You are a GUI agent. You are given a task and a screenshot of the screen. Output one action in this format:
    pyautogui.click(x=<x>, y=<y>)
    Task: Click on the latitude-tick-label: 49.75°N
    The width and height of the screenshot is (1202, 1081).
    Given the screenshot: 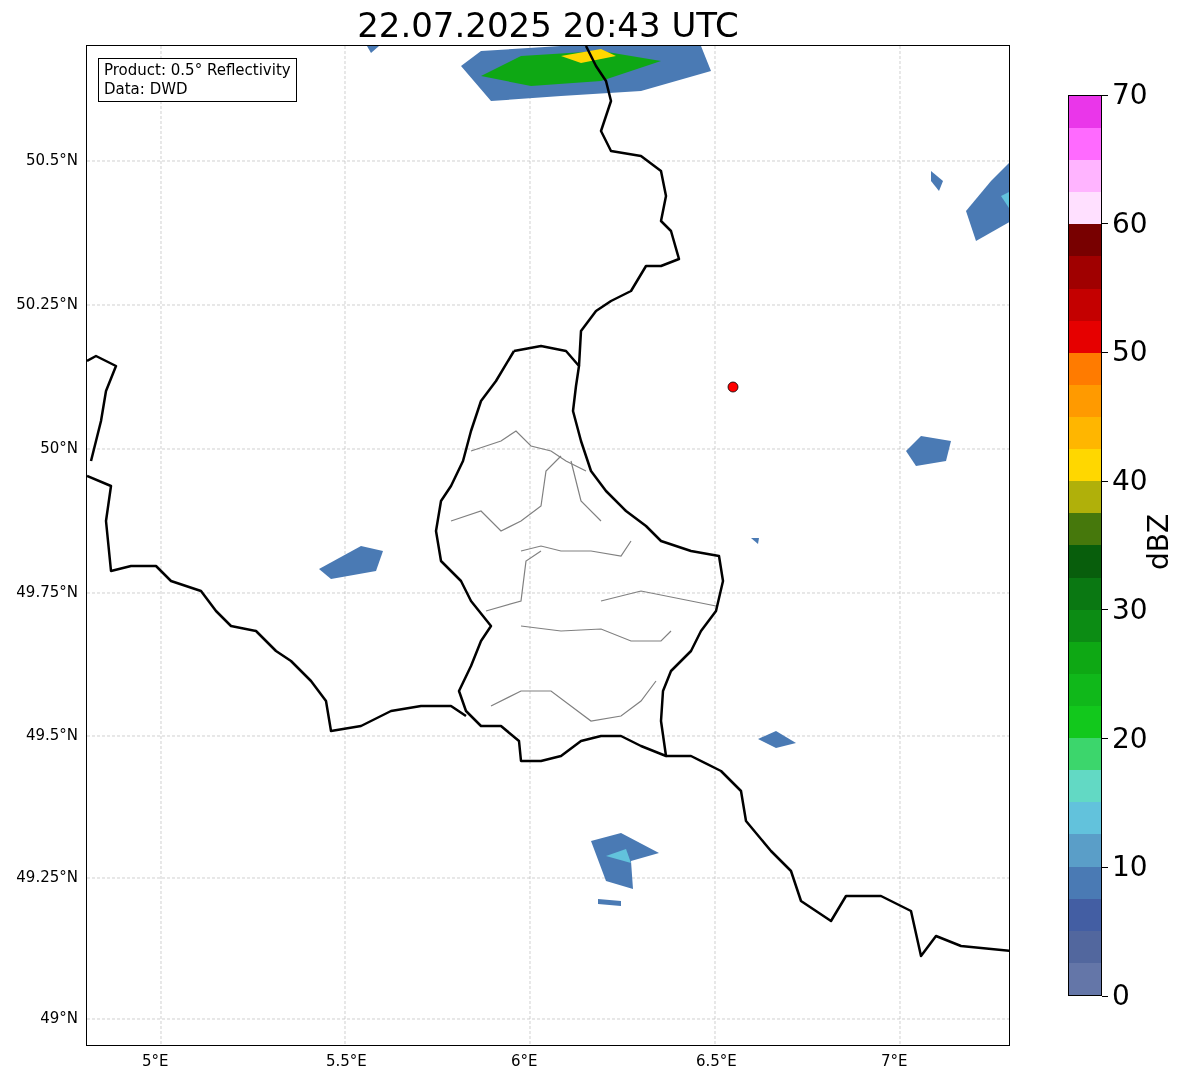 What is the action you would take?
    pyautogui.click(x=47, y=592)
    